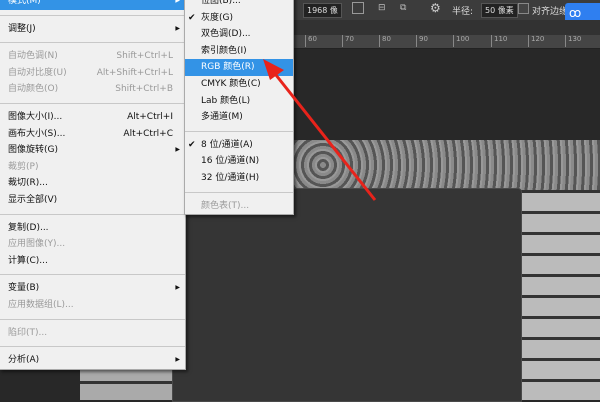 The width and height of the screenshot is (600, 402). What do you see at coordinates (273, 69) in the screenshot?
I see `arrow-head` at bounding box center [273, 69].